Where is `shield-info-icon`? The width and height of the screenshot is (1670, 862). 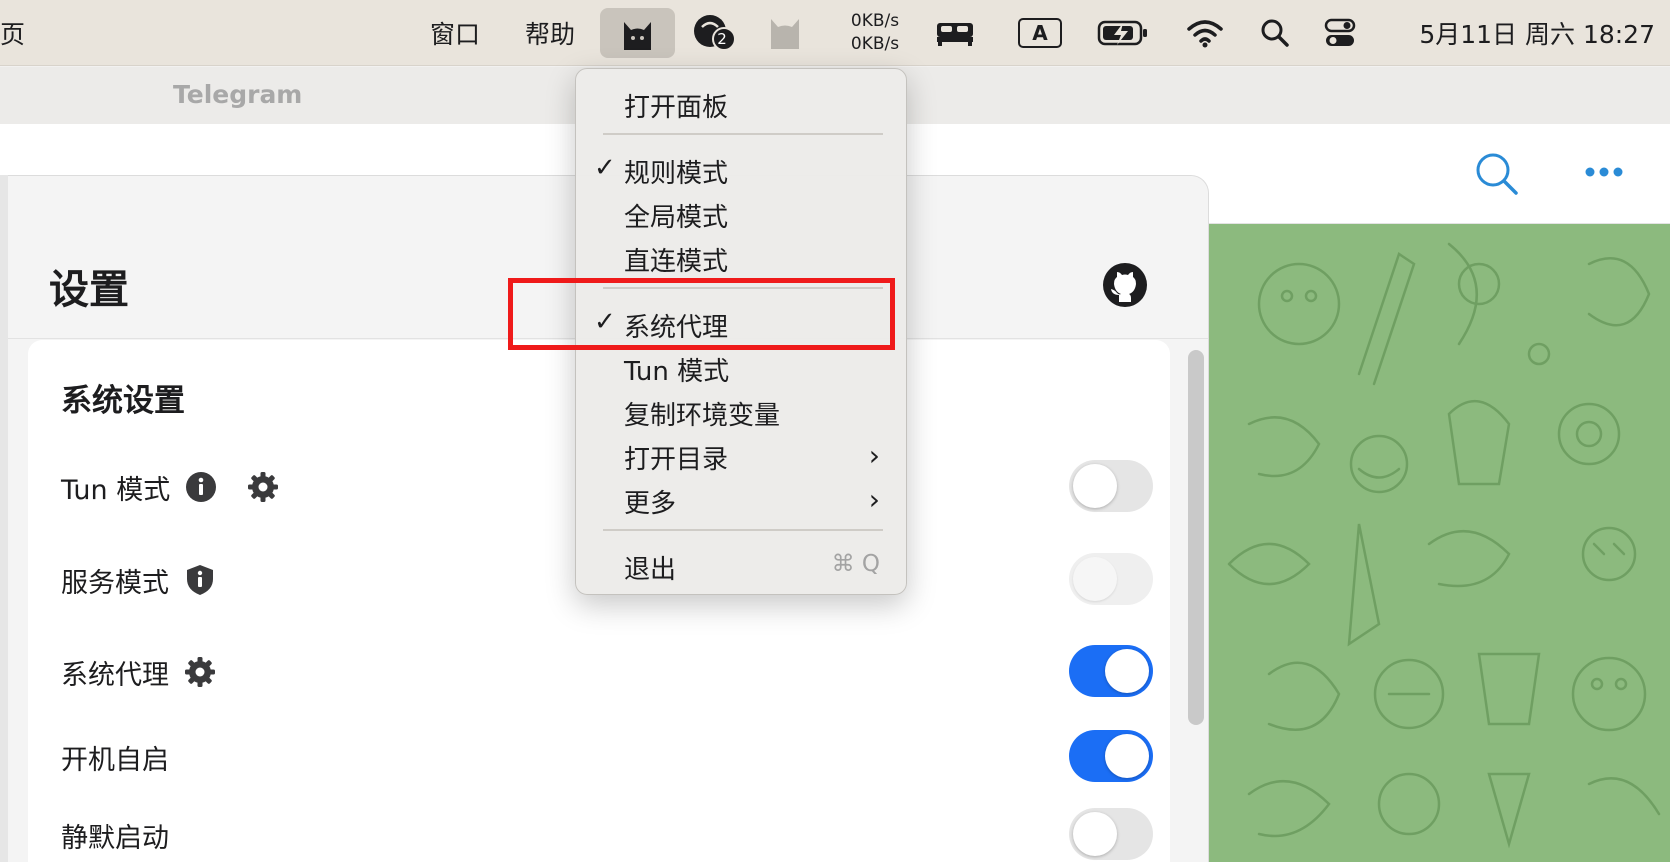 shield-info-icon is located at coordinates (200, 580).